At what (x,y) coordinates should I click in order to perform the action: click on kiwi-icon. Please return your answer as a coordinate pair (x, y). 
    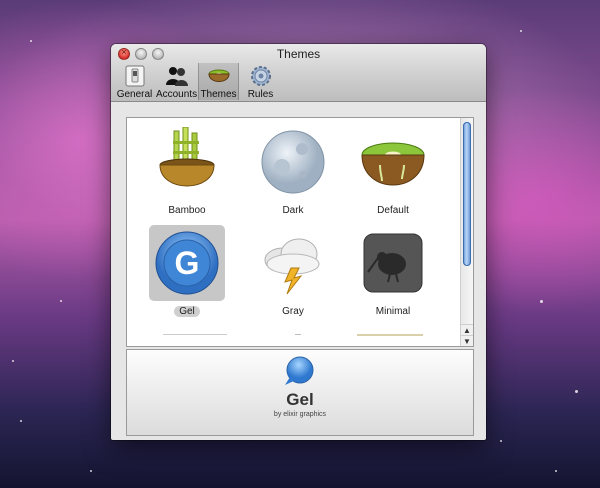
    Looking at the image, I should click on (393, 164).